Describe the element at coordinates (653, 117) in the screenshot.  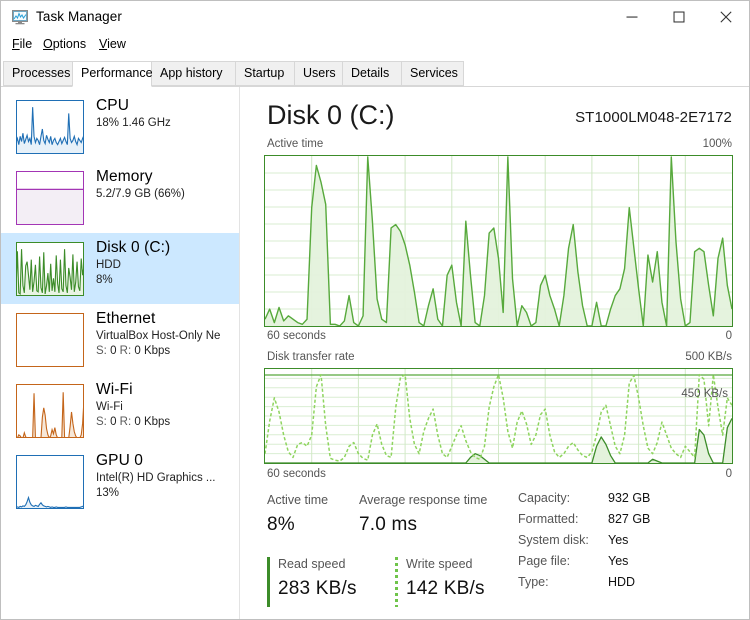
I see `disk-model-label: ST1000LM048-2E7172` at that location.